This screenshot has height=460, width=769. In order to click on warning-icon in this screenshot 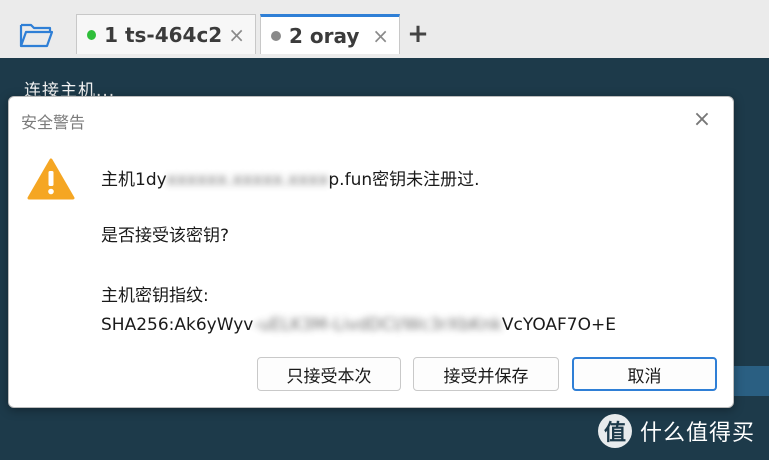, I will do `click(51, 179)`.